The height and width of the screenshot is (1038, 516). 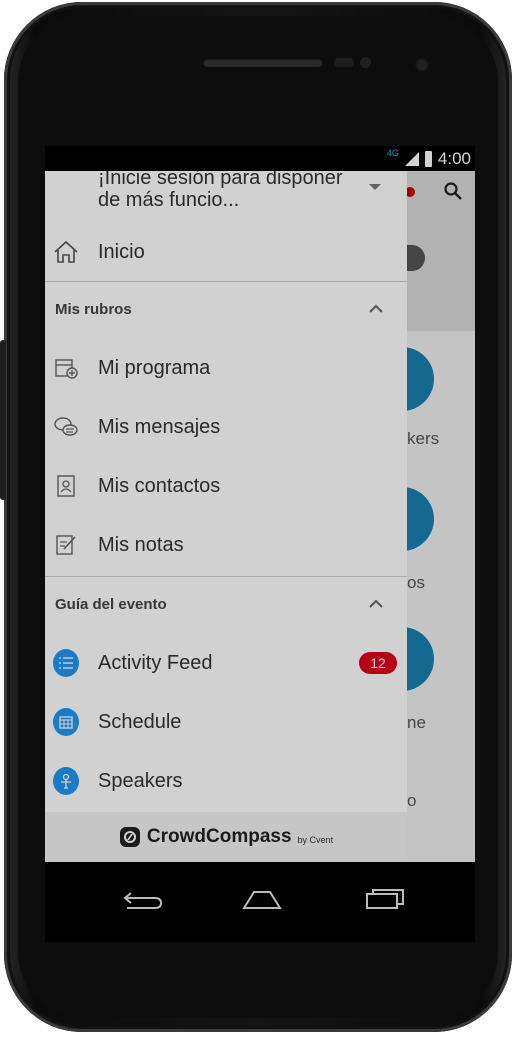 What do you see at coordinates (3, 420) in the screenshot?
I see `side-volume-button` at bounding box center [3, 420].